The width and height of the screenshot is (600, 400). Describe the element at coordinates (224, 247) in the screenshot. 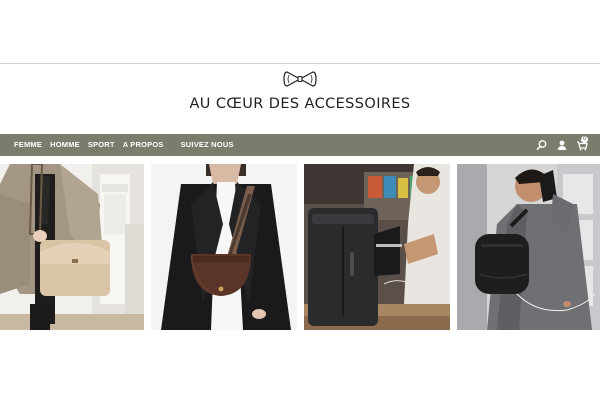

I see `gallery-photo-saddle-bag` at that location.